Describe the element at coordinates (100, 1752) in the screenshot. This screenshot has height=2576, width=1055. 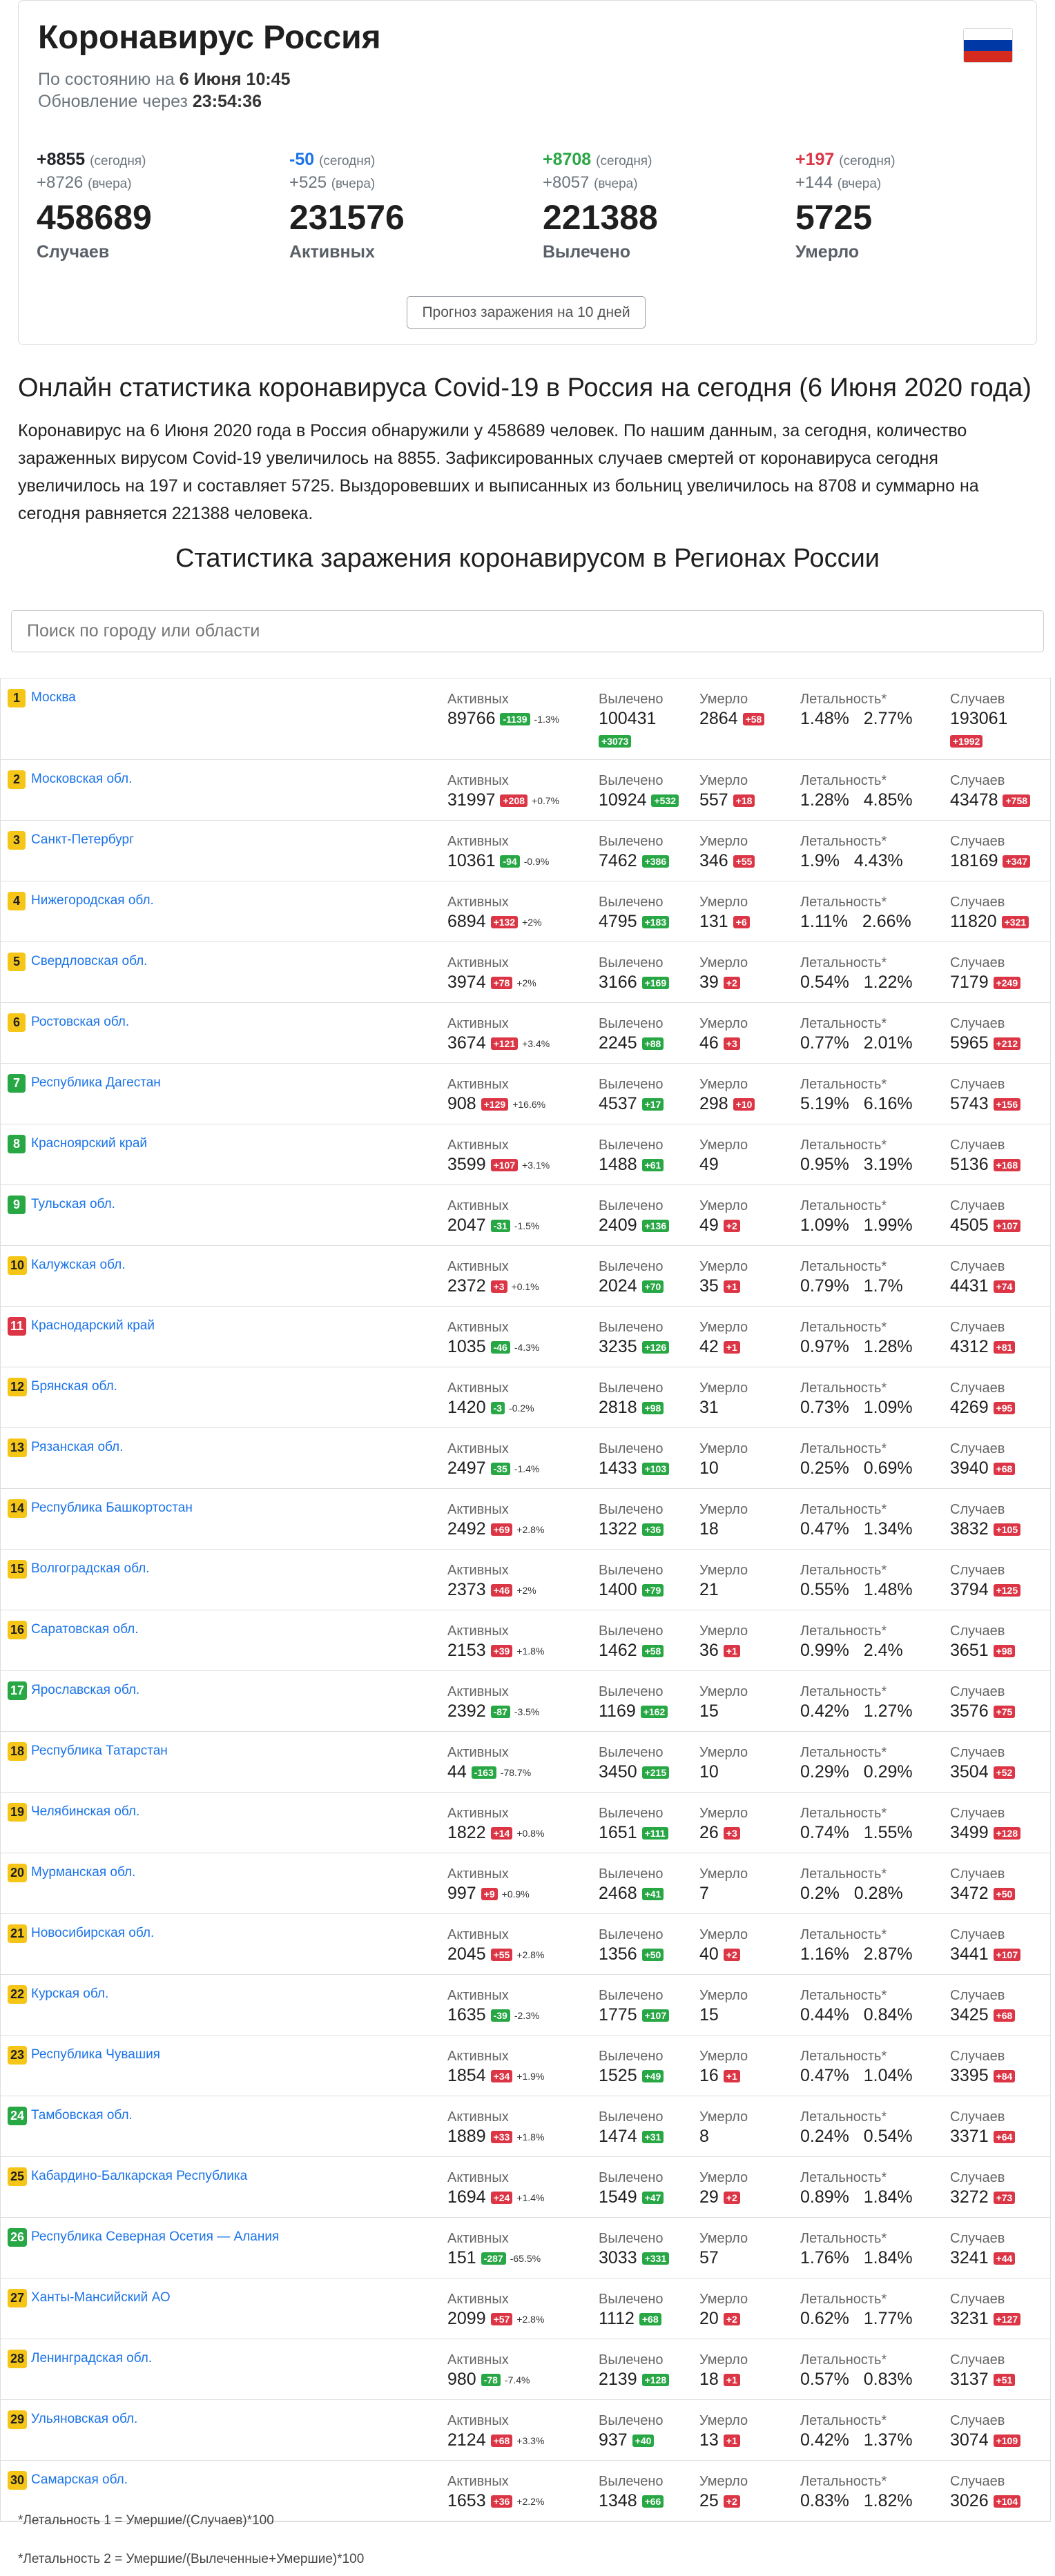
I see `region-link: Республика Татарстан` at that location.